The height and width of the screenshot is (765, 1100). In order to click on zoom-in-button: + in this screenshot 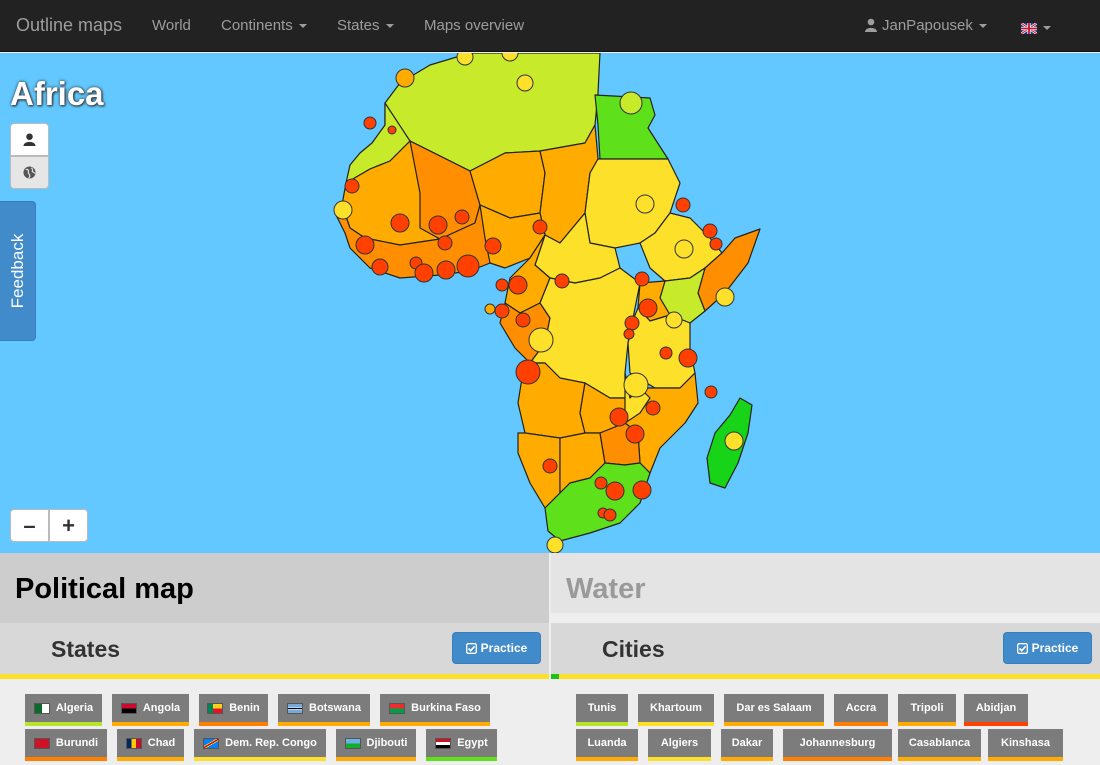, I will do `click(68, 525)`.